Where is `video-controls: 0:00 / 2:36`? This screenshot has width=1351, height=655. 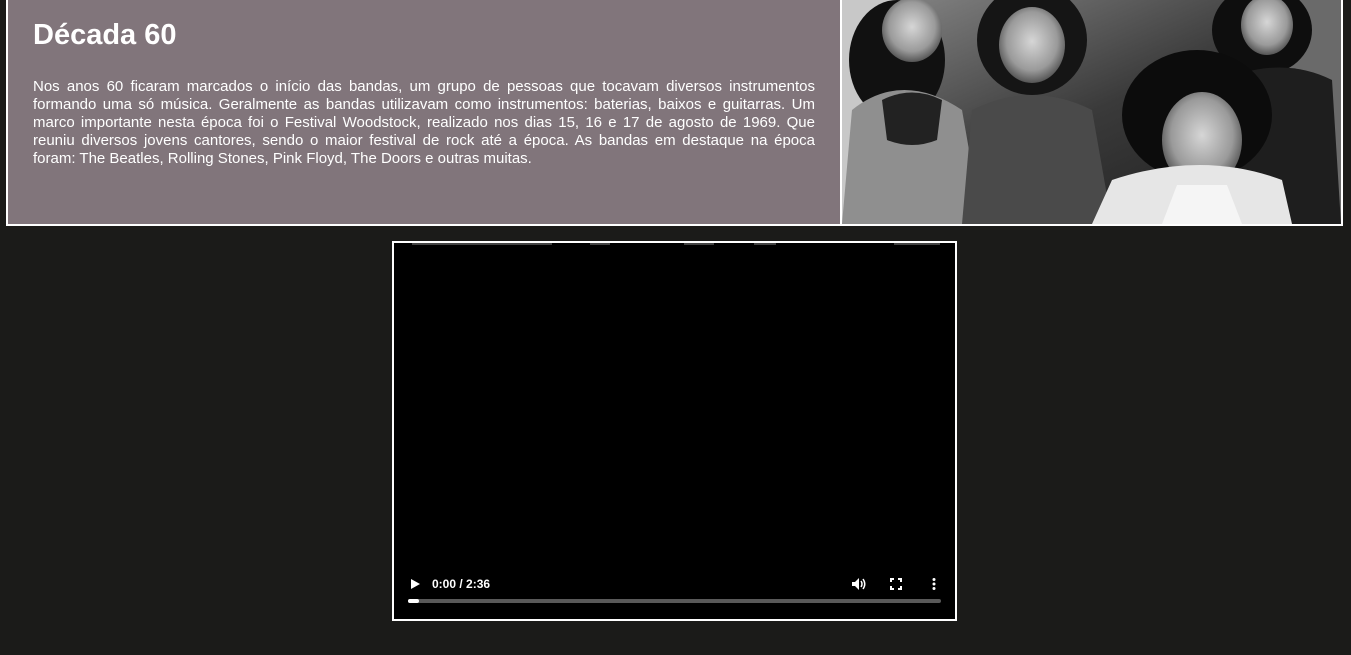
video-controls: 0:00 / 2:36 is located at coordinates (674, 589).